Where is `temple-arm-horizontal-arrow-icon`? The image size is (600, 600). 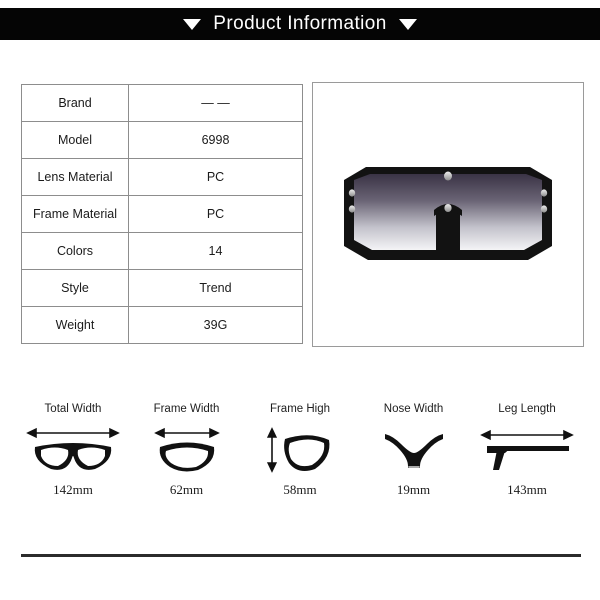
temple-arm-horizontal-arrow-icon is located at coordinates (527, 450).